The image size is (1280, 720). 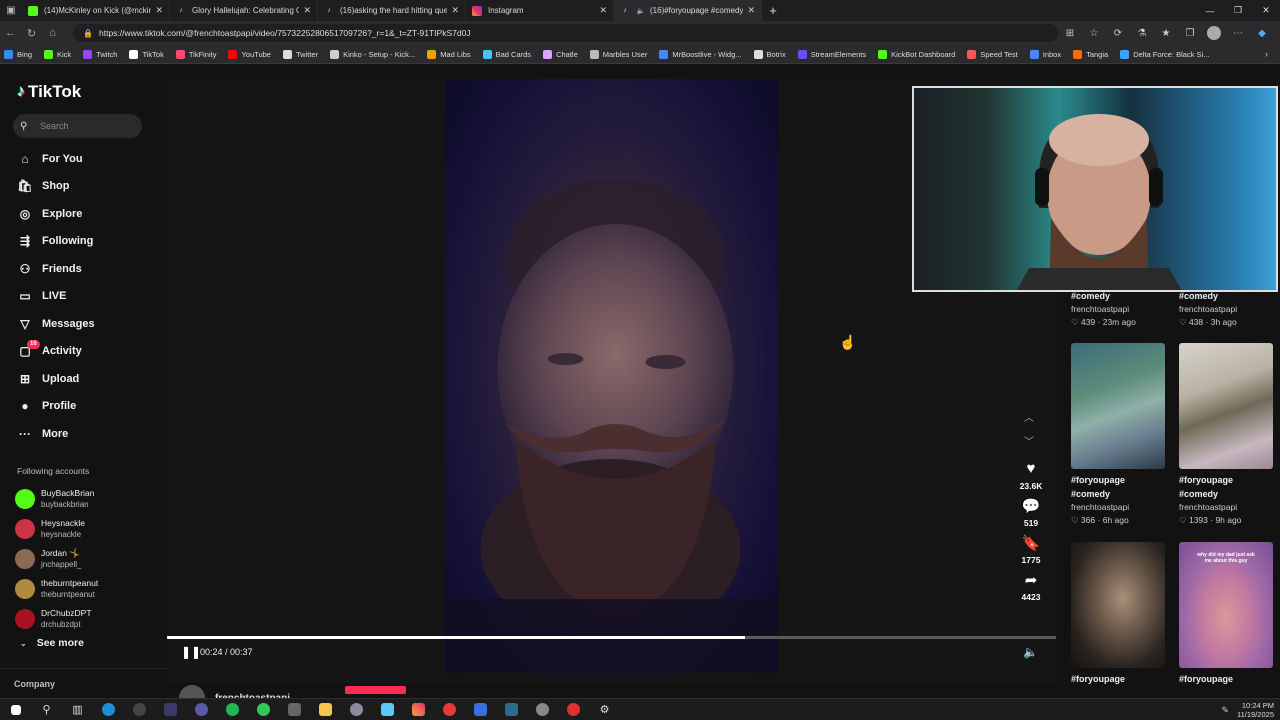 I want to click on bookmark-item: Bing, so click(x=18, y=54).